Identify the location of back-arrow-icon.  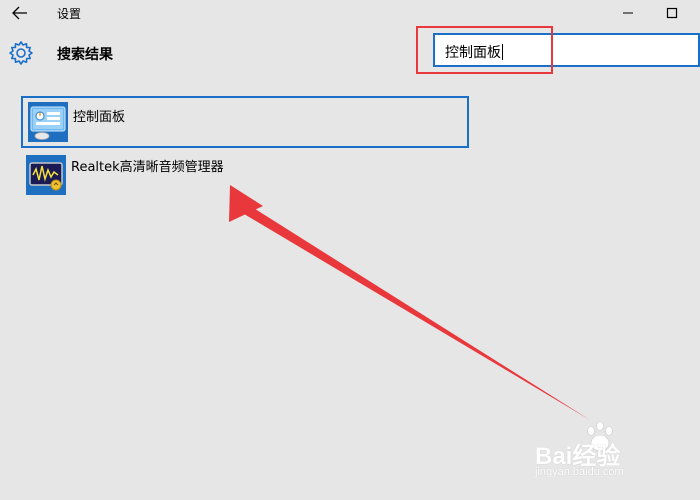
(19, 13).